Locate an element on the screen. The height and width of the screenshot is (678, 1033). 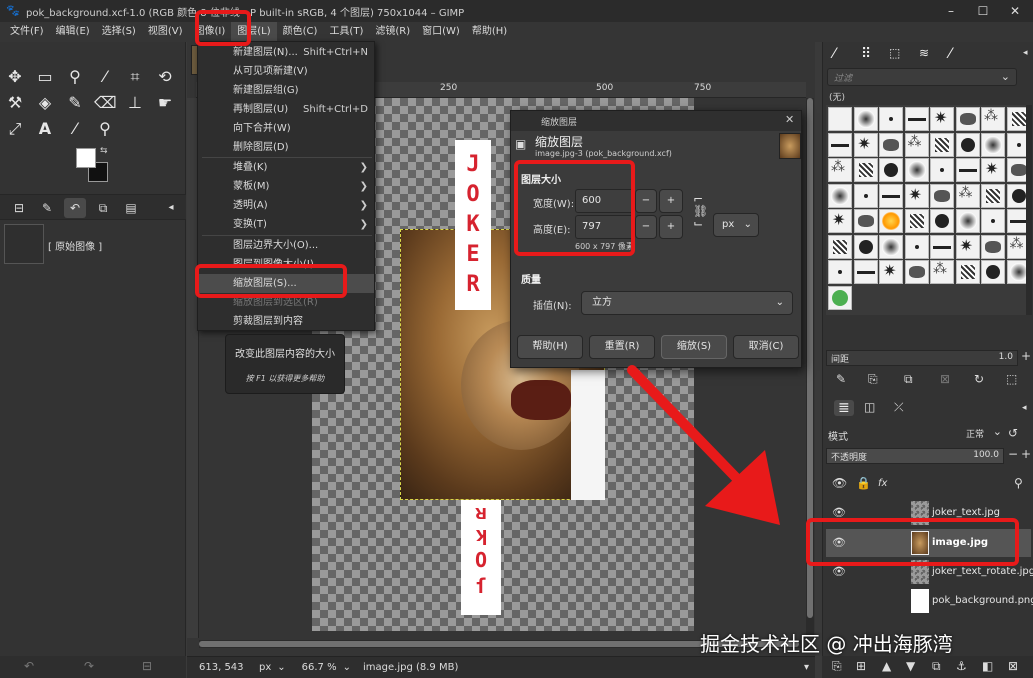
width-increment-button: + is located at coordinates (671, 201).